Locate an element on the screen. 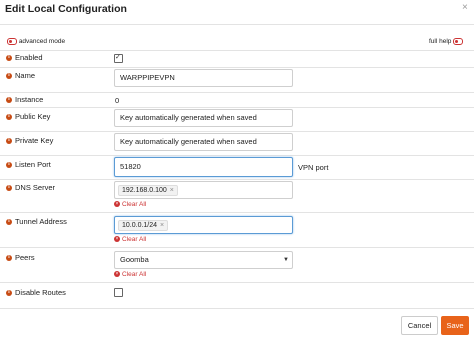 The height and width of the screenshot is (338, 474). full-help-toggle: full help is located at coordinates (446, 42).